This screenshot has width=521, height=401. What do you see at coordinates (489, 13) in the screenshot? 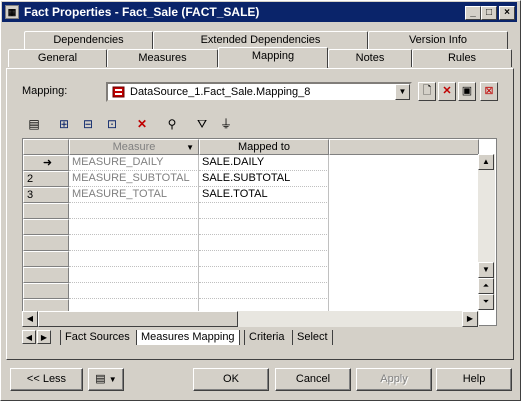
I see `maximize-button: □` at bounding box center [489, 13].